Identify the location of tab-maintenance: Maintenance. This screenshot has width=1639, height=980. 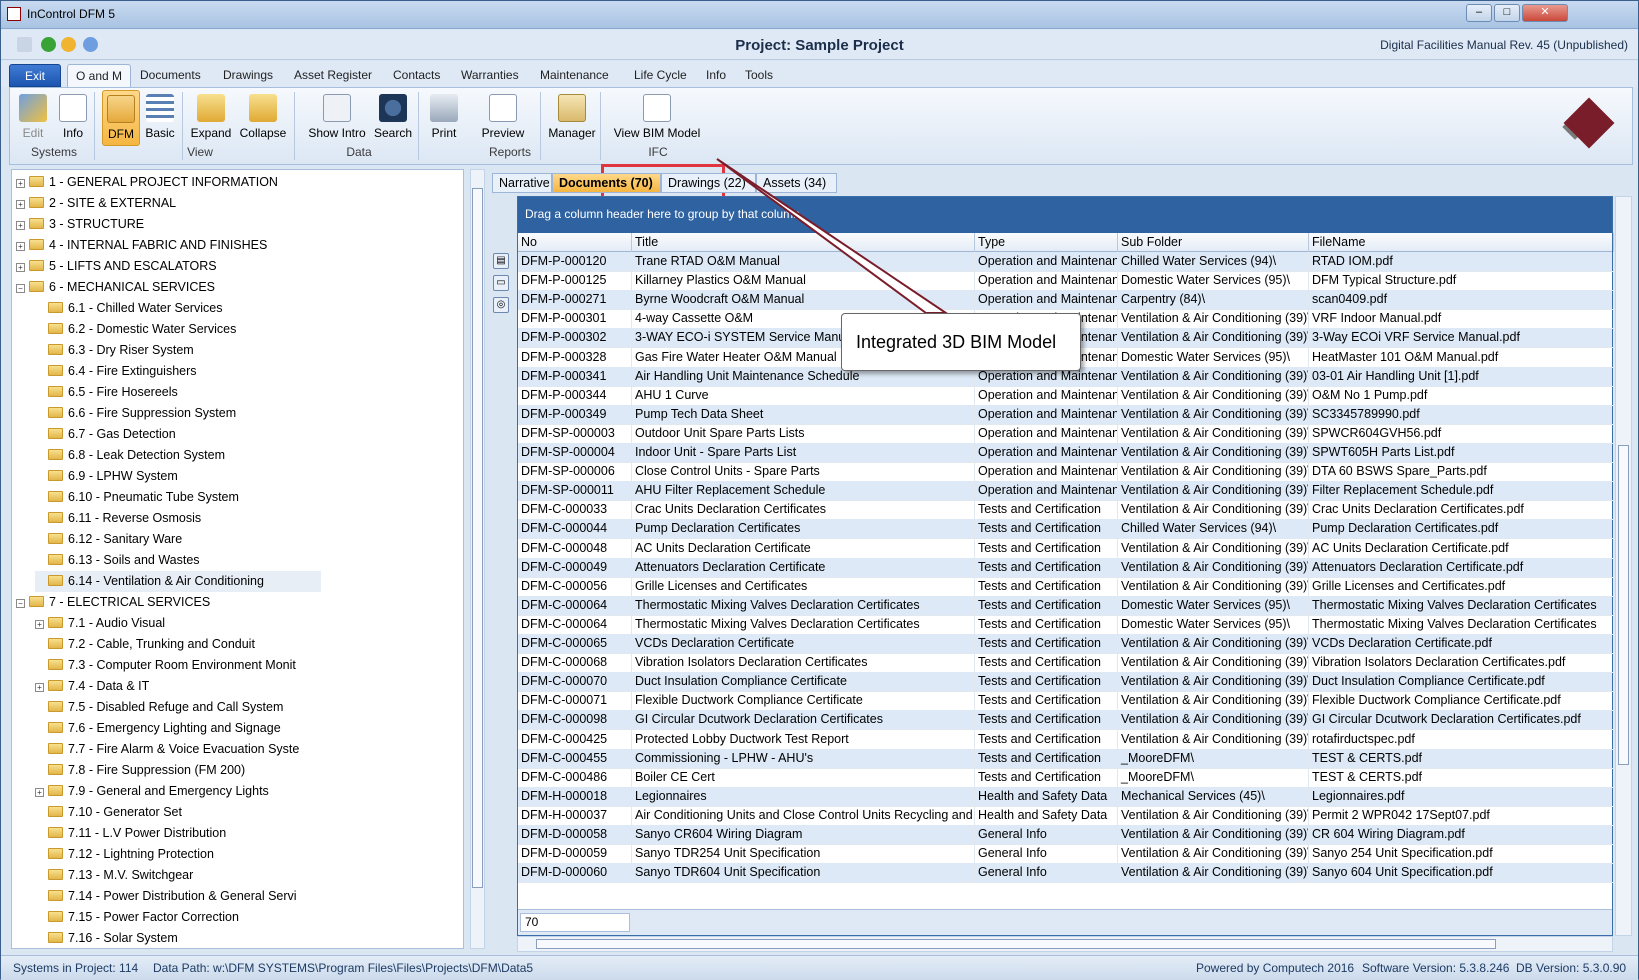
(574, 75).